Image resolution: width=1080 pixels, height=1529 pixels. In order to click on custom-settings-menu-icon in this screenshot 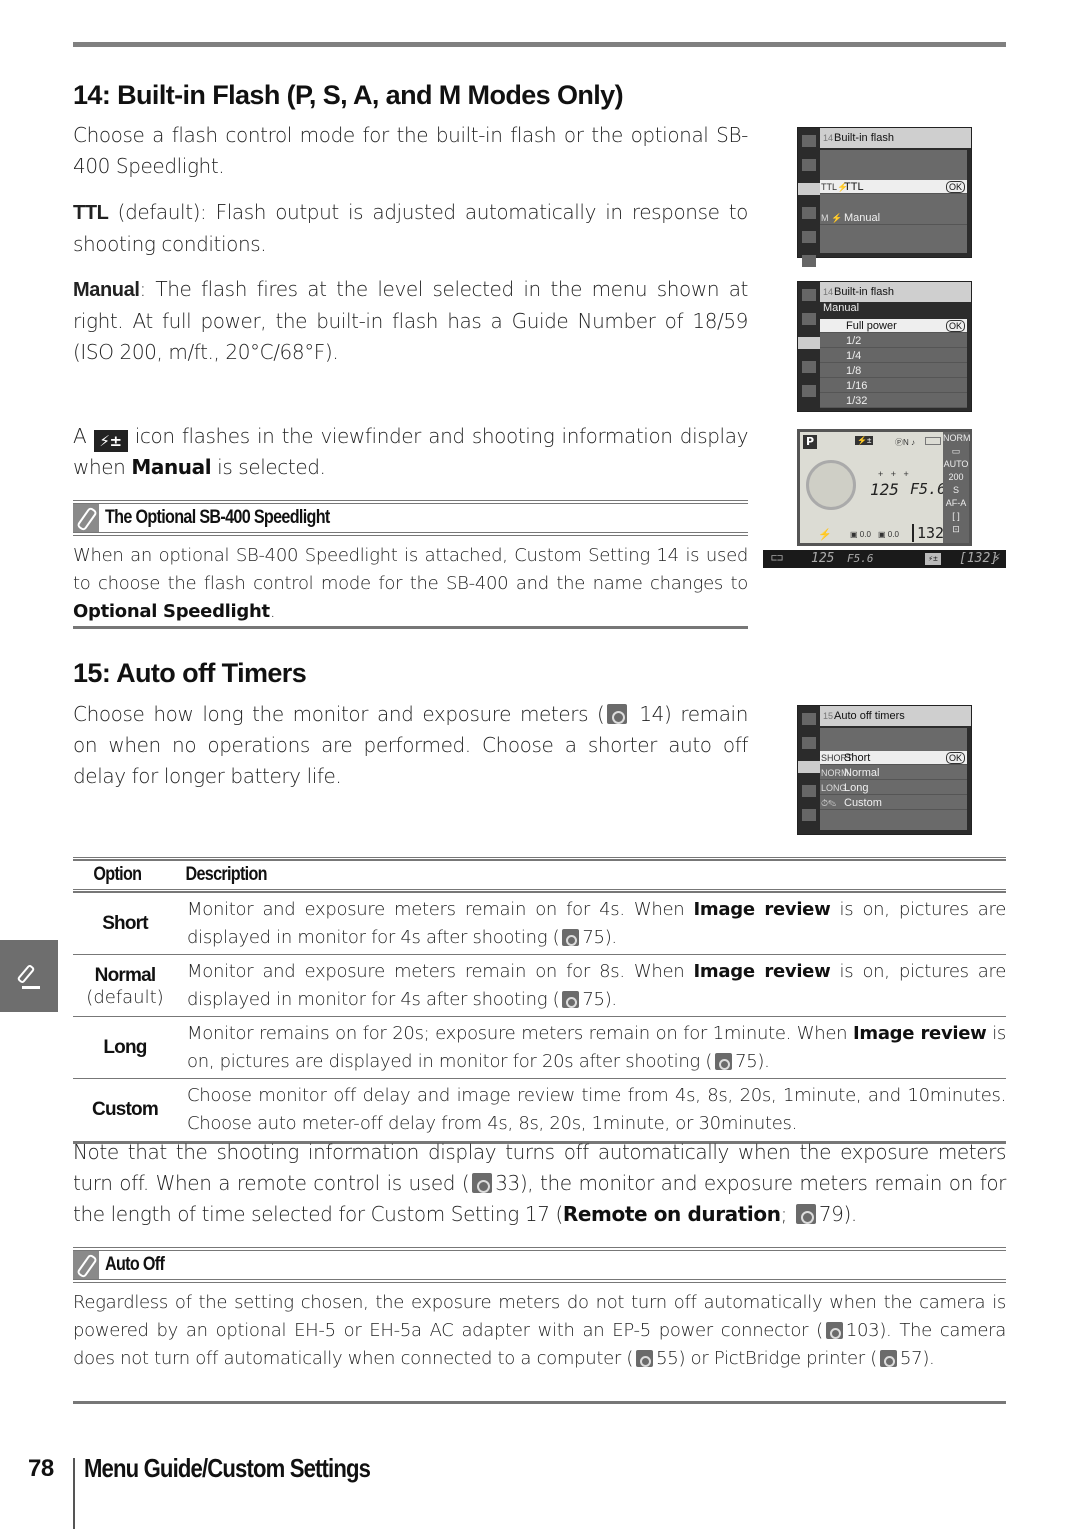, I will do `click(809, 189)`.